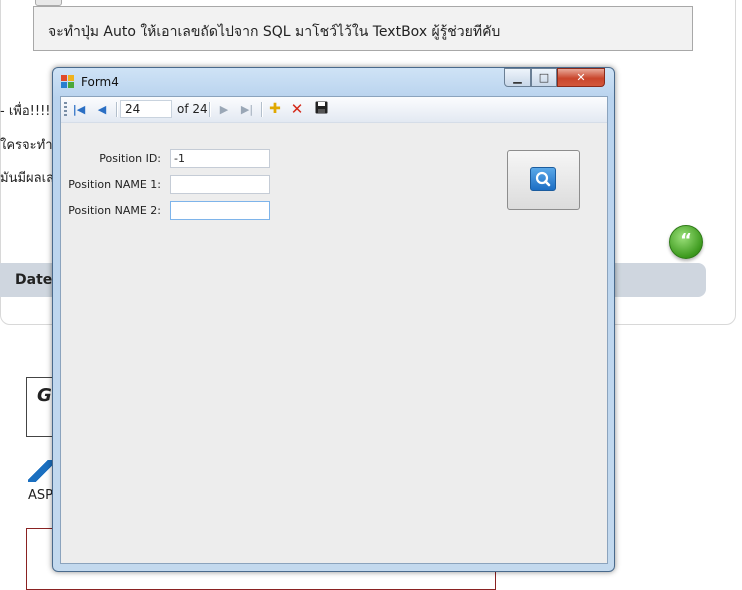 This screenshot has width=742, height=590. What do you see at coordinates (334, 110) in the screenshot?
I see `binding-navigator: |◀ ◀ 24 of 24 ▶ ▶| ✚ ✕` at bounding box center [334, 110].